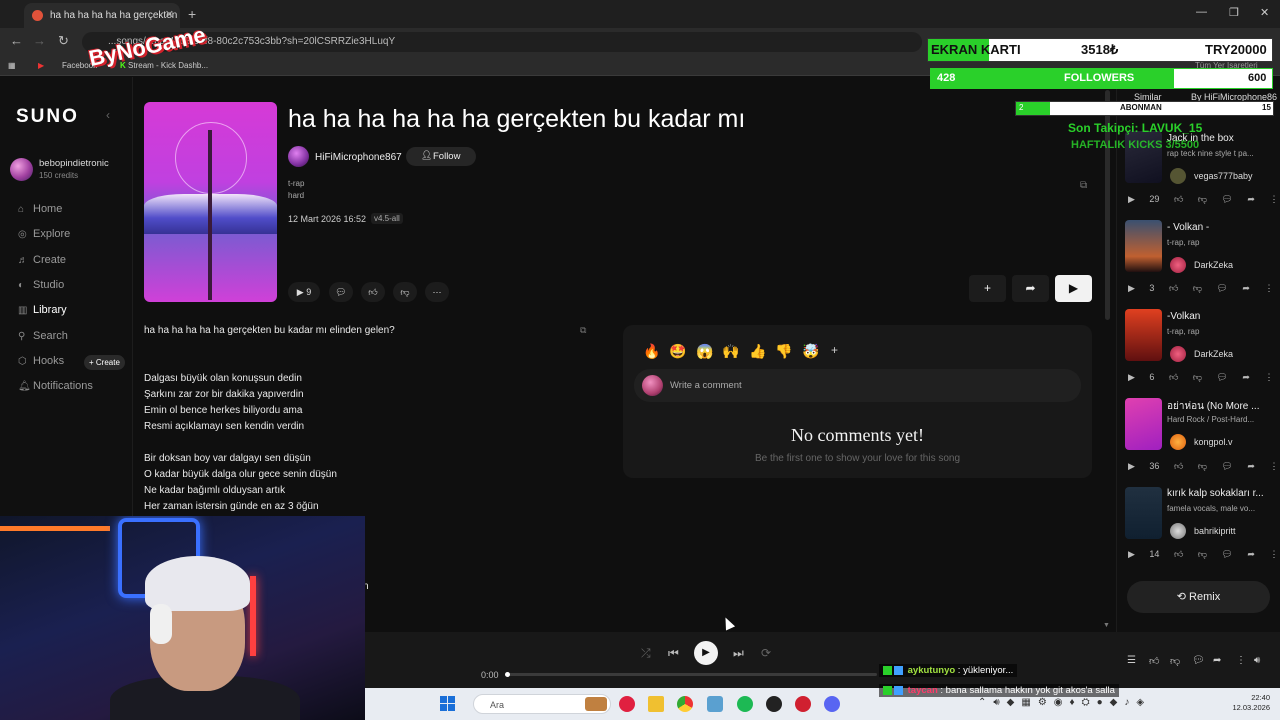 This screenshot has width=1280, height=720. Describe the element at coordinates (298, 156) in the screenshot. I see `artist-avatar` at that location.